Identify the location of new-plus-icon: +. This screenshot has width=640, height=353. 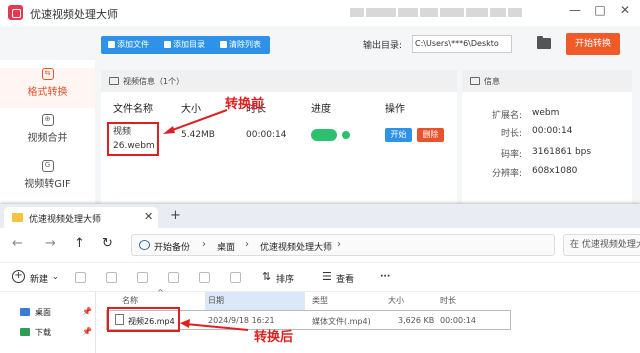
(18, 276).